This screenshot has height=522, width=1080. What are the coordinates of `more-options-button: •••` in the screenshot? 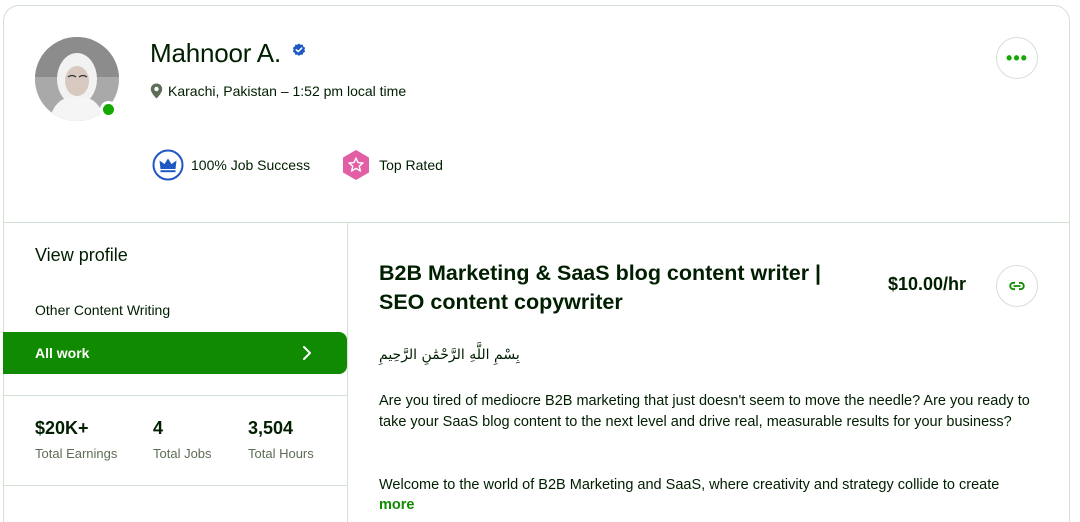 It's located at (1017, 58).